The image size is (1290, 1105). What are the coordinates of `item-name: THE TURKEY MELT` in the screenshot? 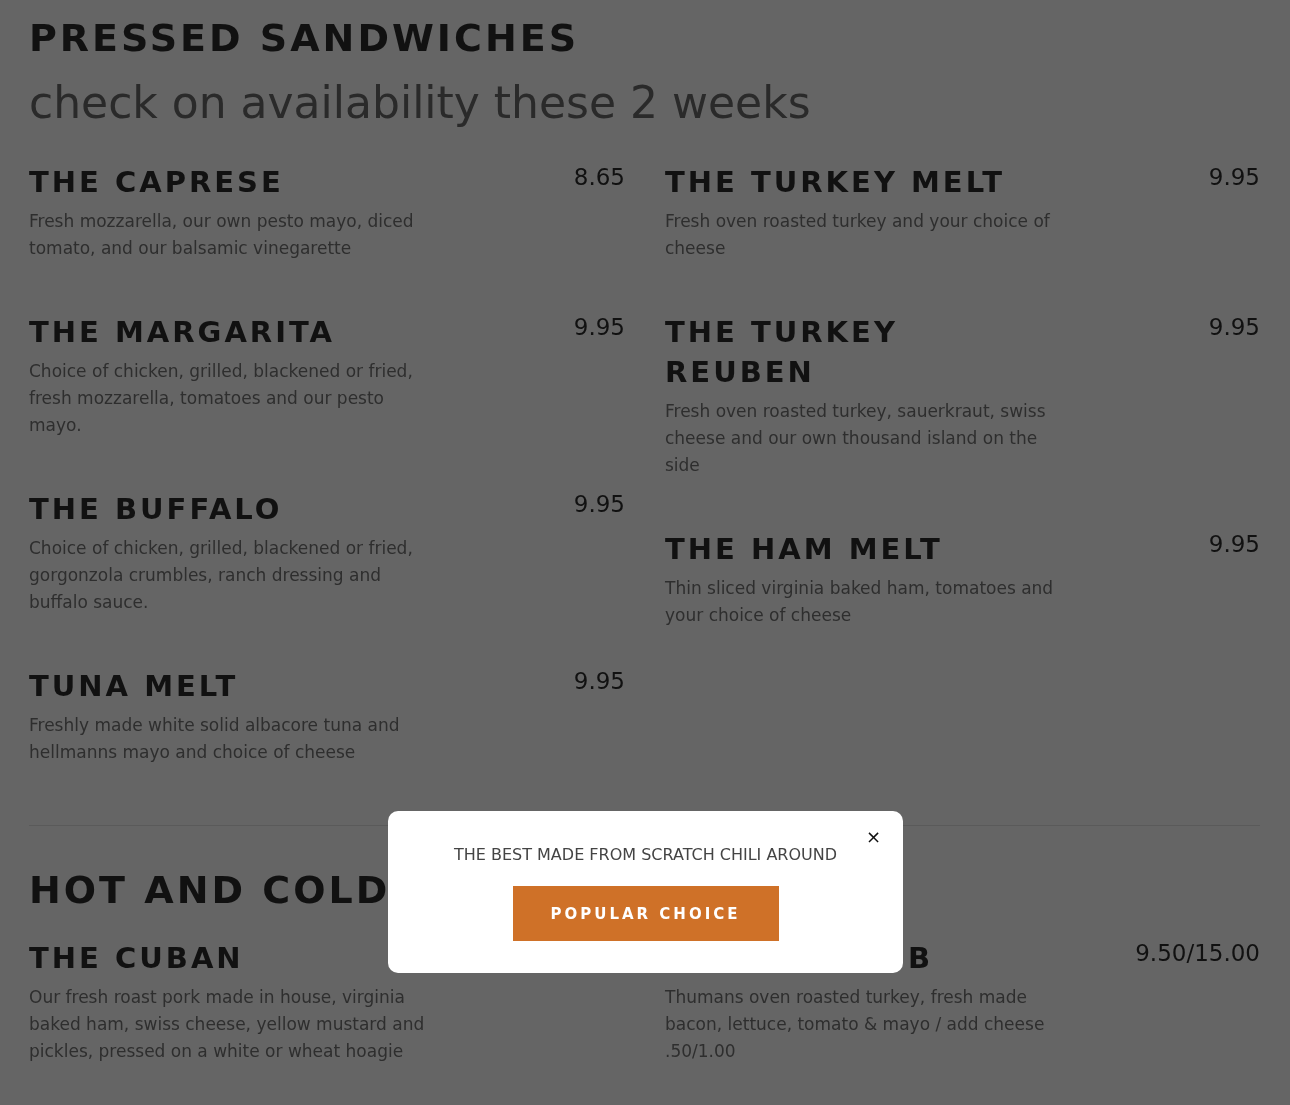 It's located at (835, 182).